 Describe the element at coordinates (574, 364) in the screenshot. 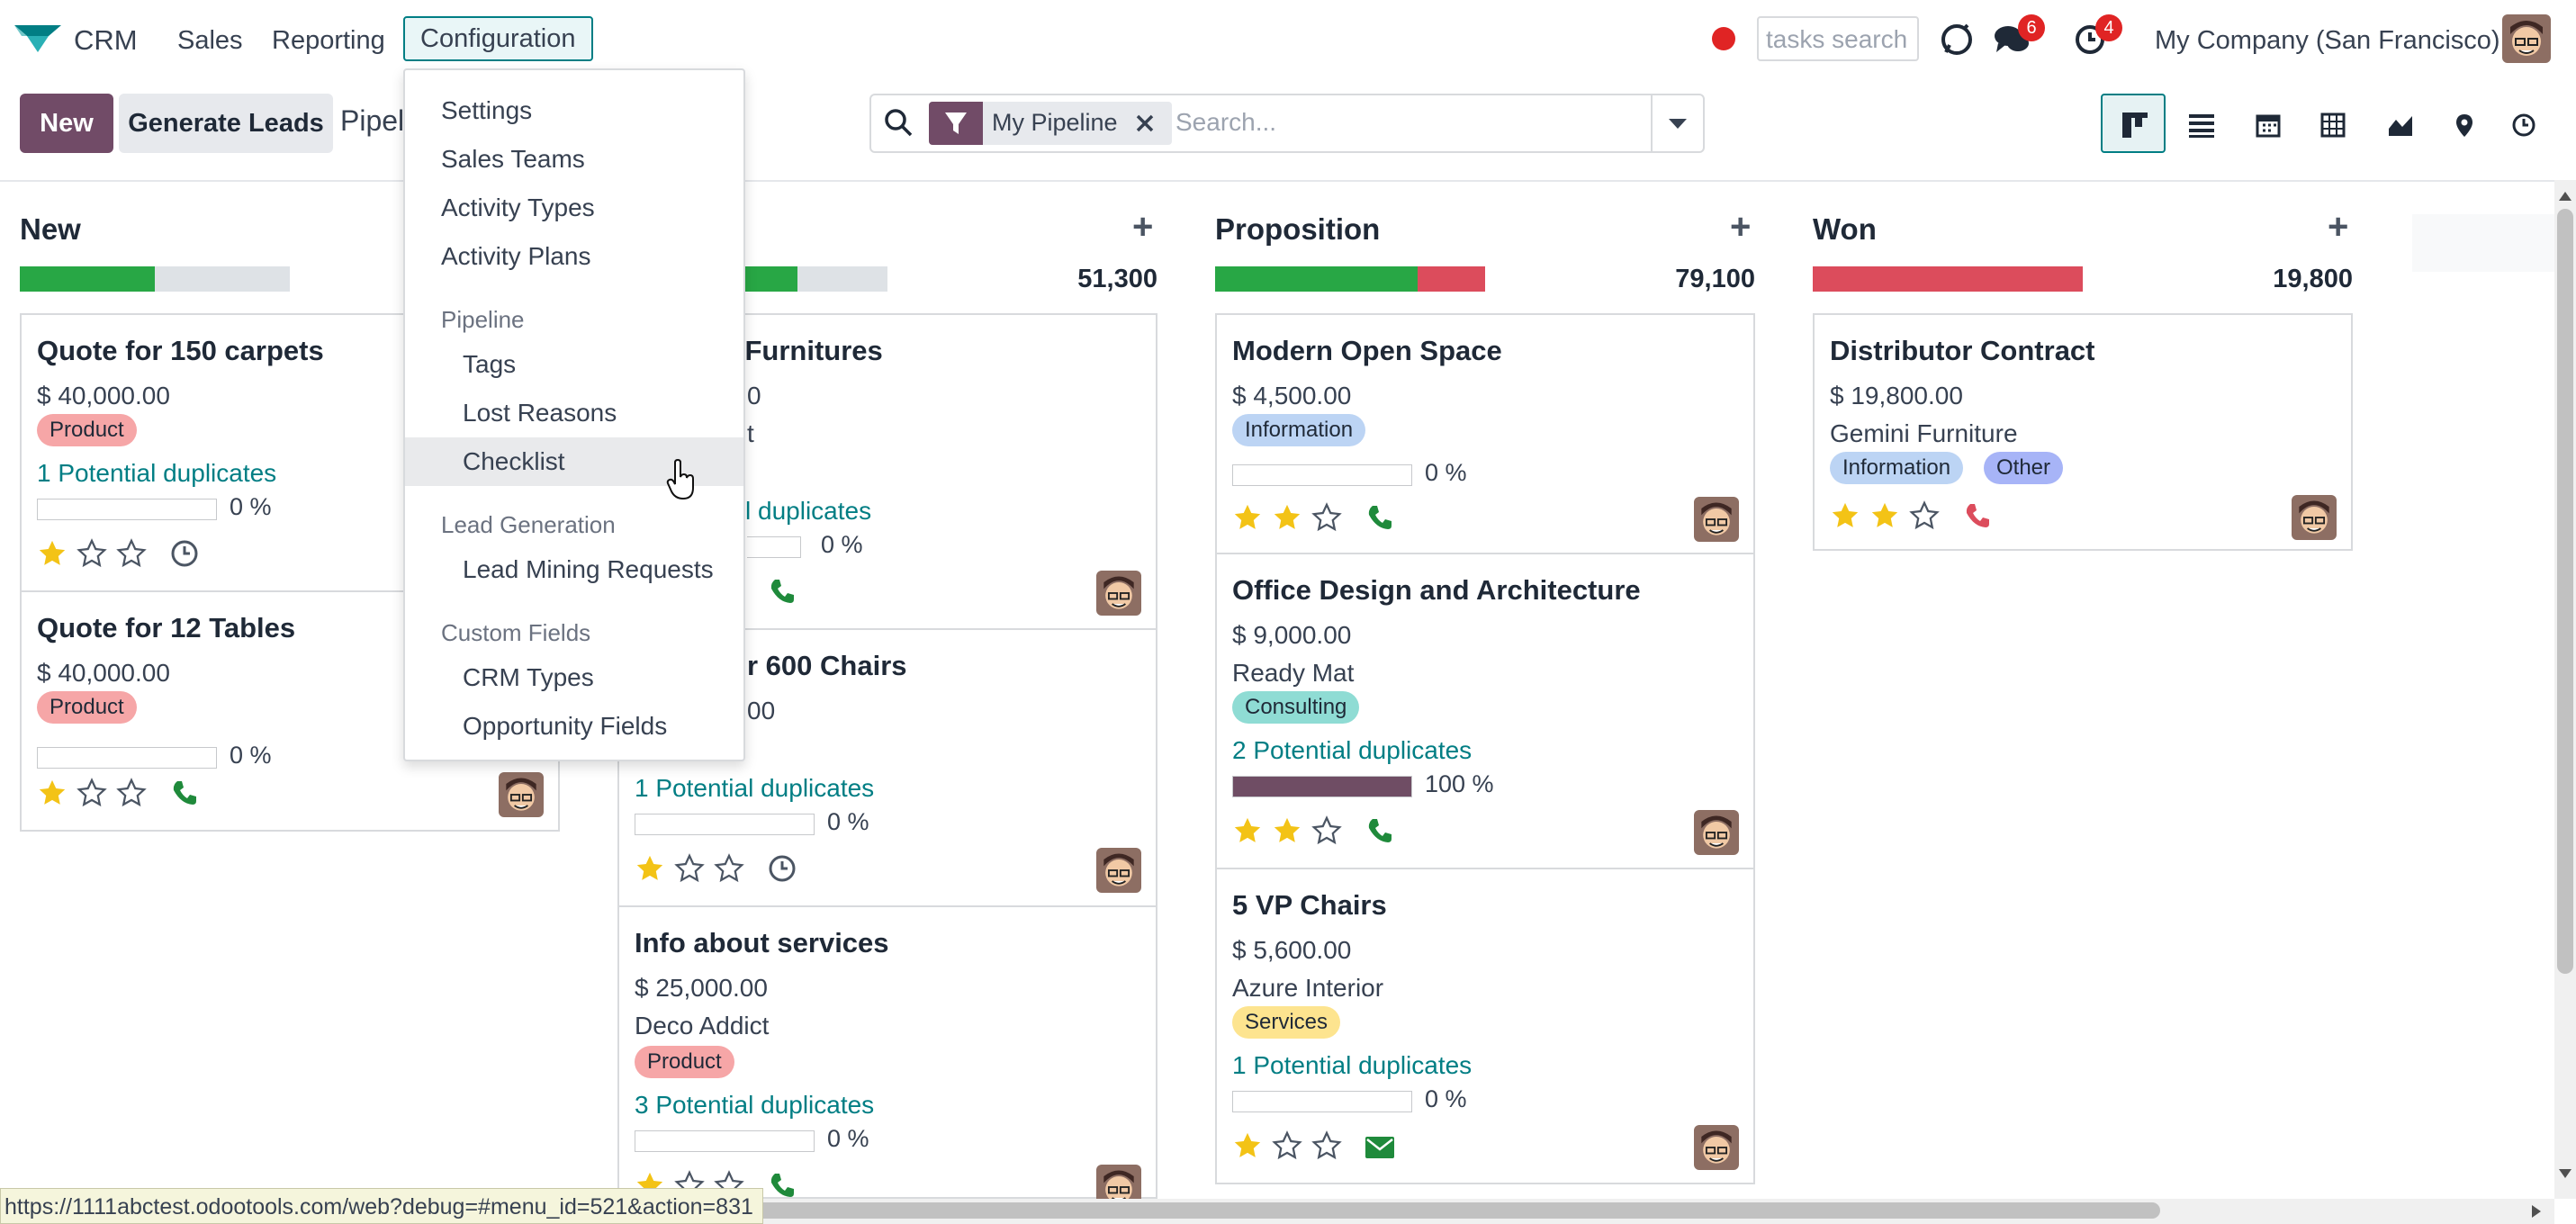

I see `menu-item-tags: Tags` at that location.